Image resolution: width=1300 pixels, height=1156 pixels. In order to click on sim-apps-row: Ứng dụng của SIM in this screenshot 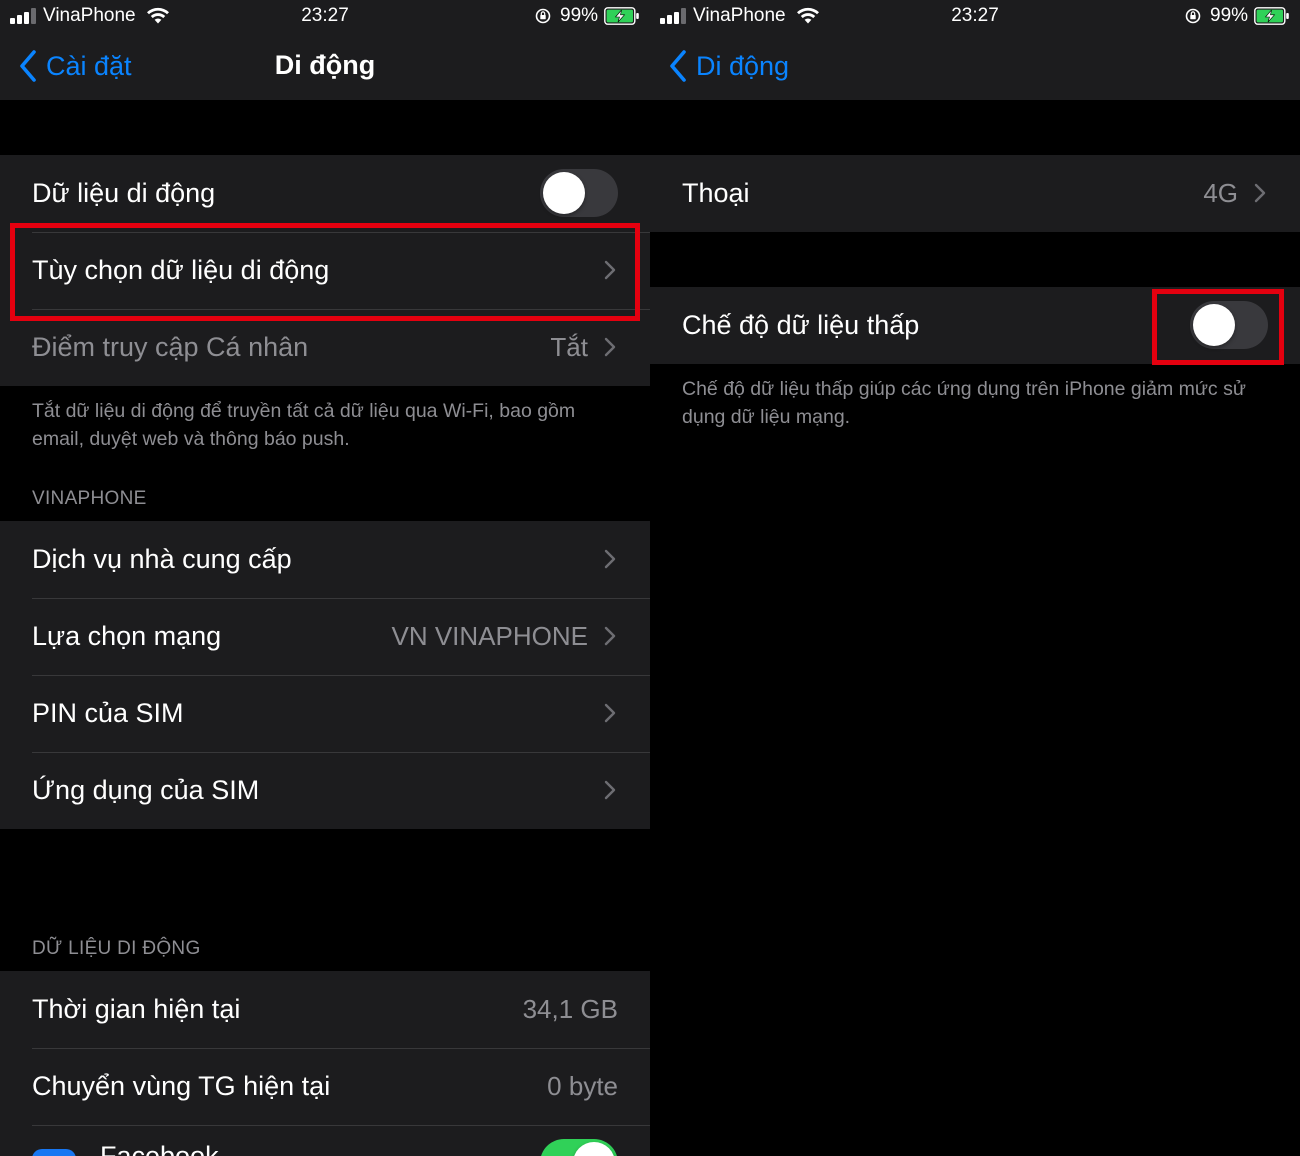, I will do `click(325, 790)`.